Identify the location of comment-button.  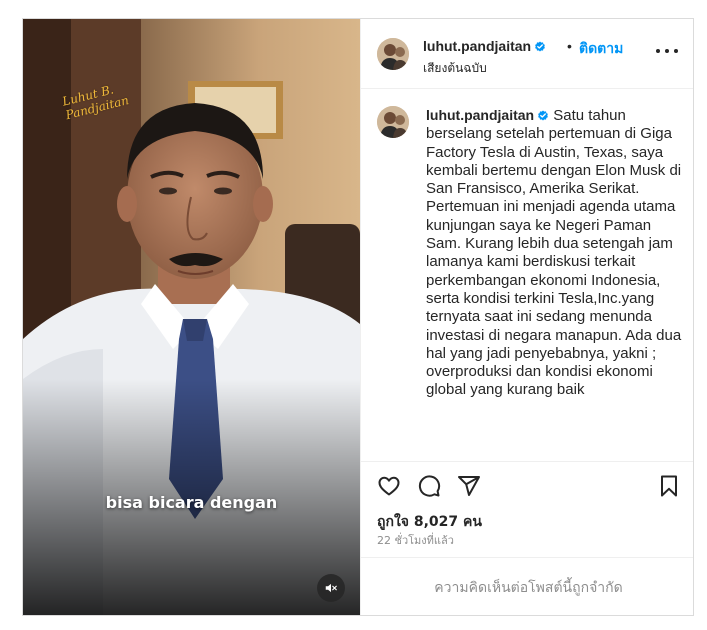
(429, 486).